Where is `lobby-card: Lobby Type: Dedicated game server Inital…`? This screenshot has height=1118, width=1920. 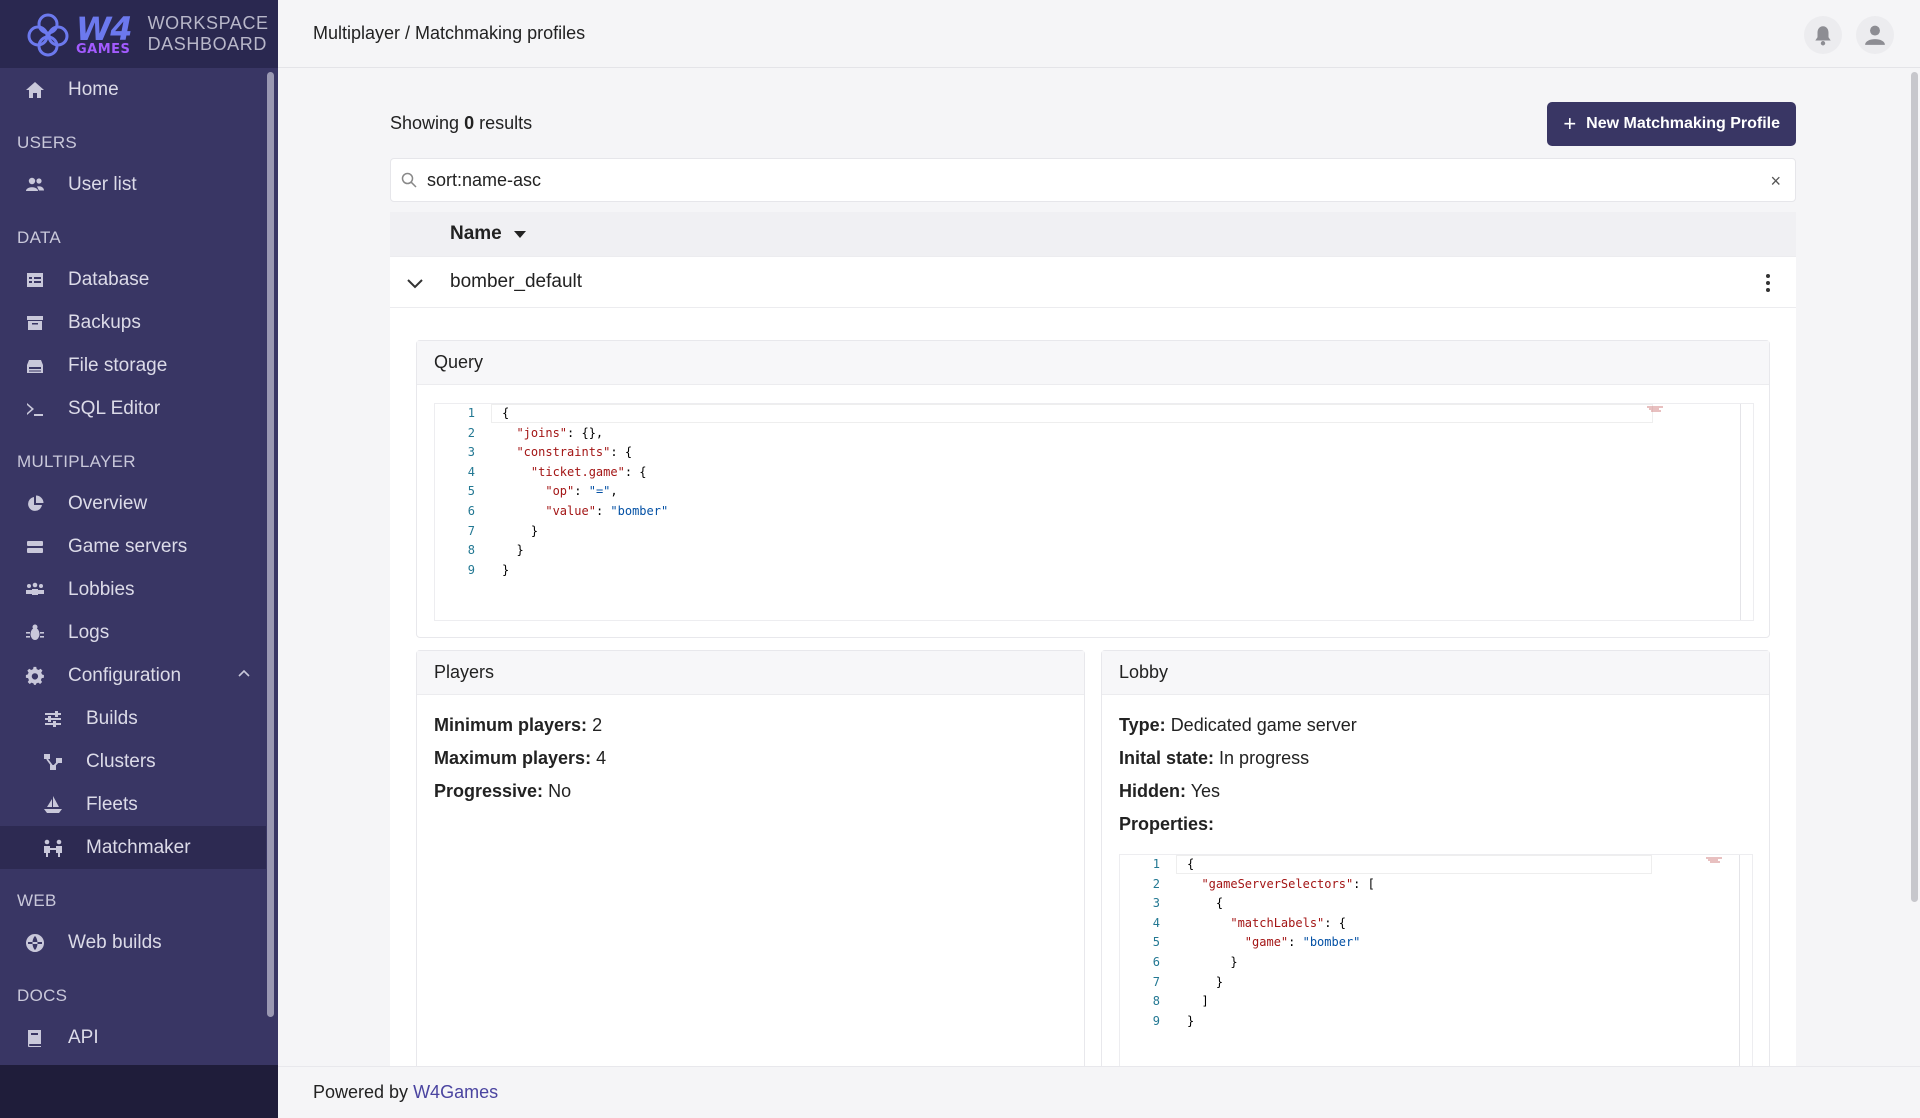 lobby-card: Lobby Type: Dedicated game server Inital… is located at coordinates (1435, 884).